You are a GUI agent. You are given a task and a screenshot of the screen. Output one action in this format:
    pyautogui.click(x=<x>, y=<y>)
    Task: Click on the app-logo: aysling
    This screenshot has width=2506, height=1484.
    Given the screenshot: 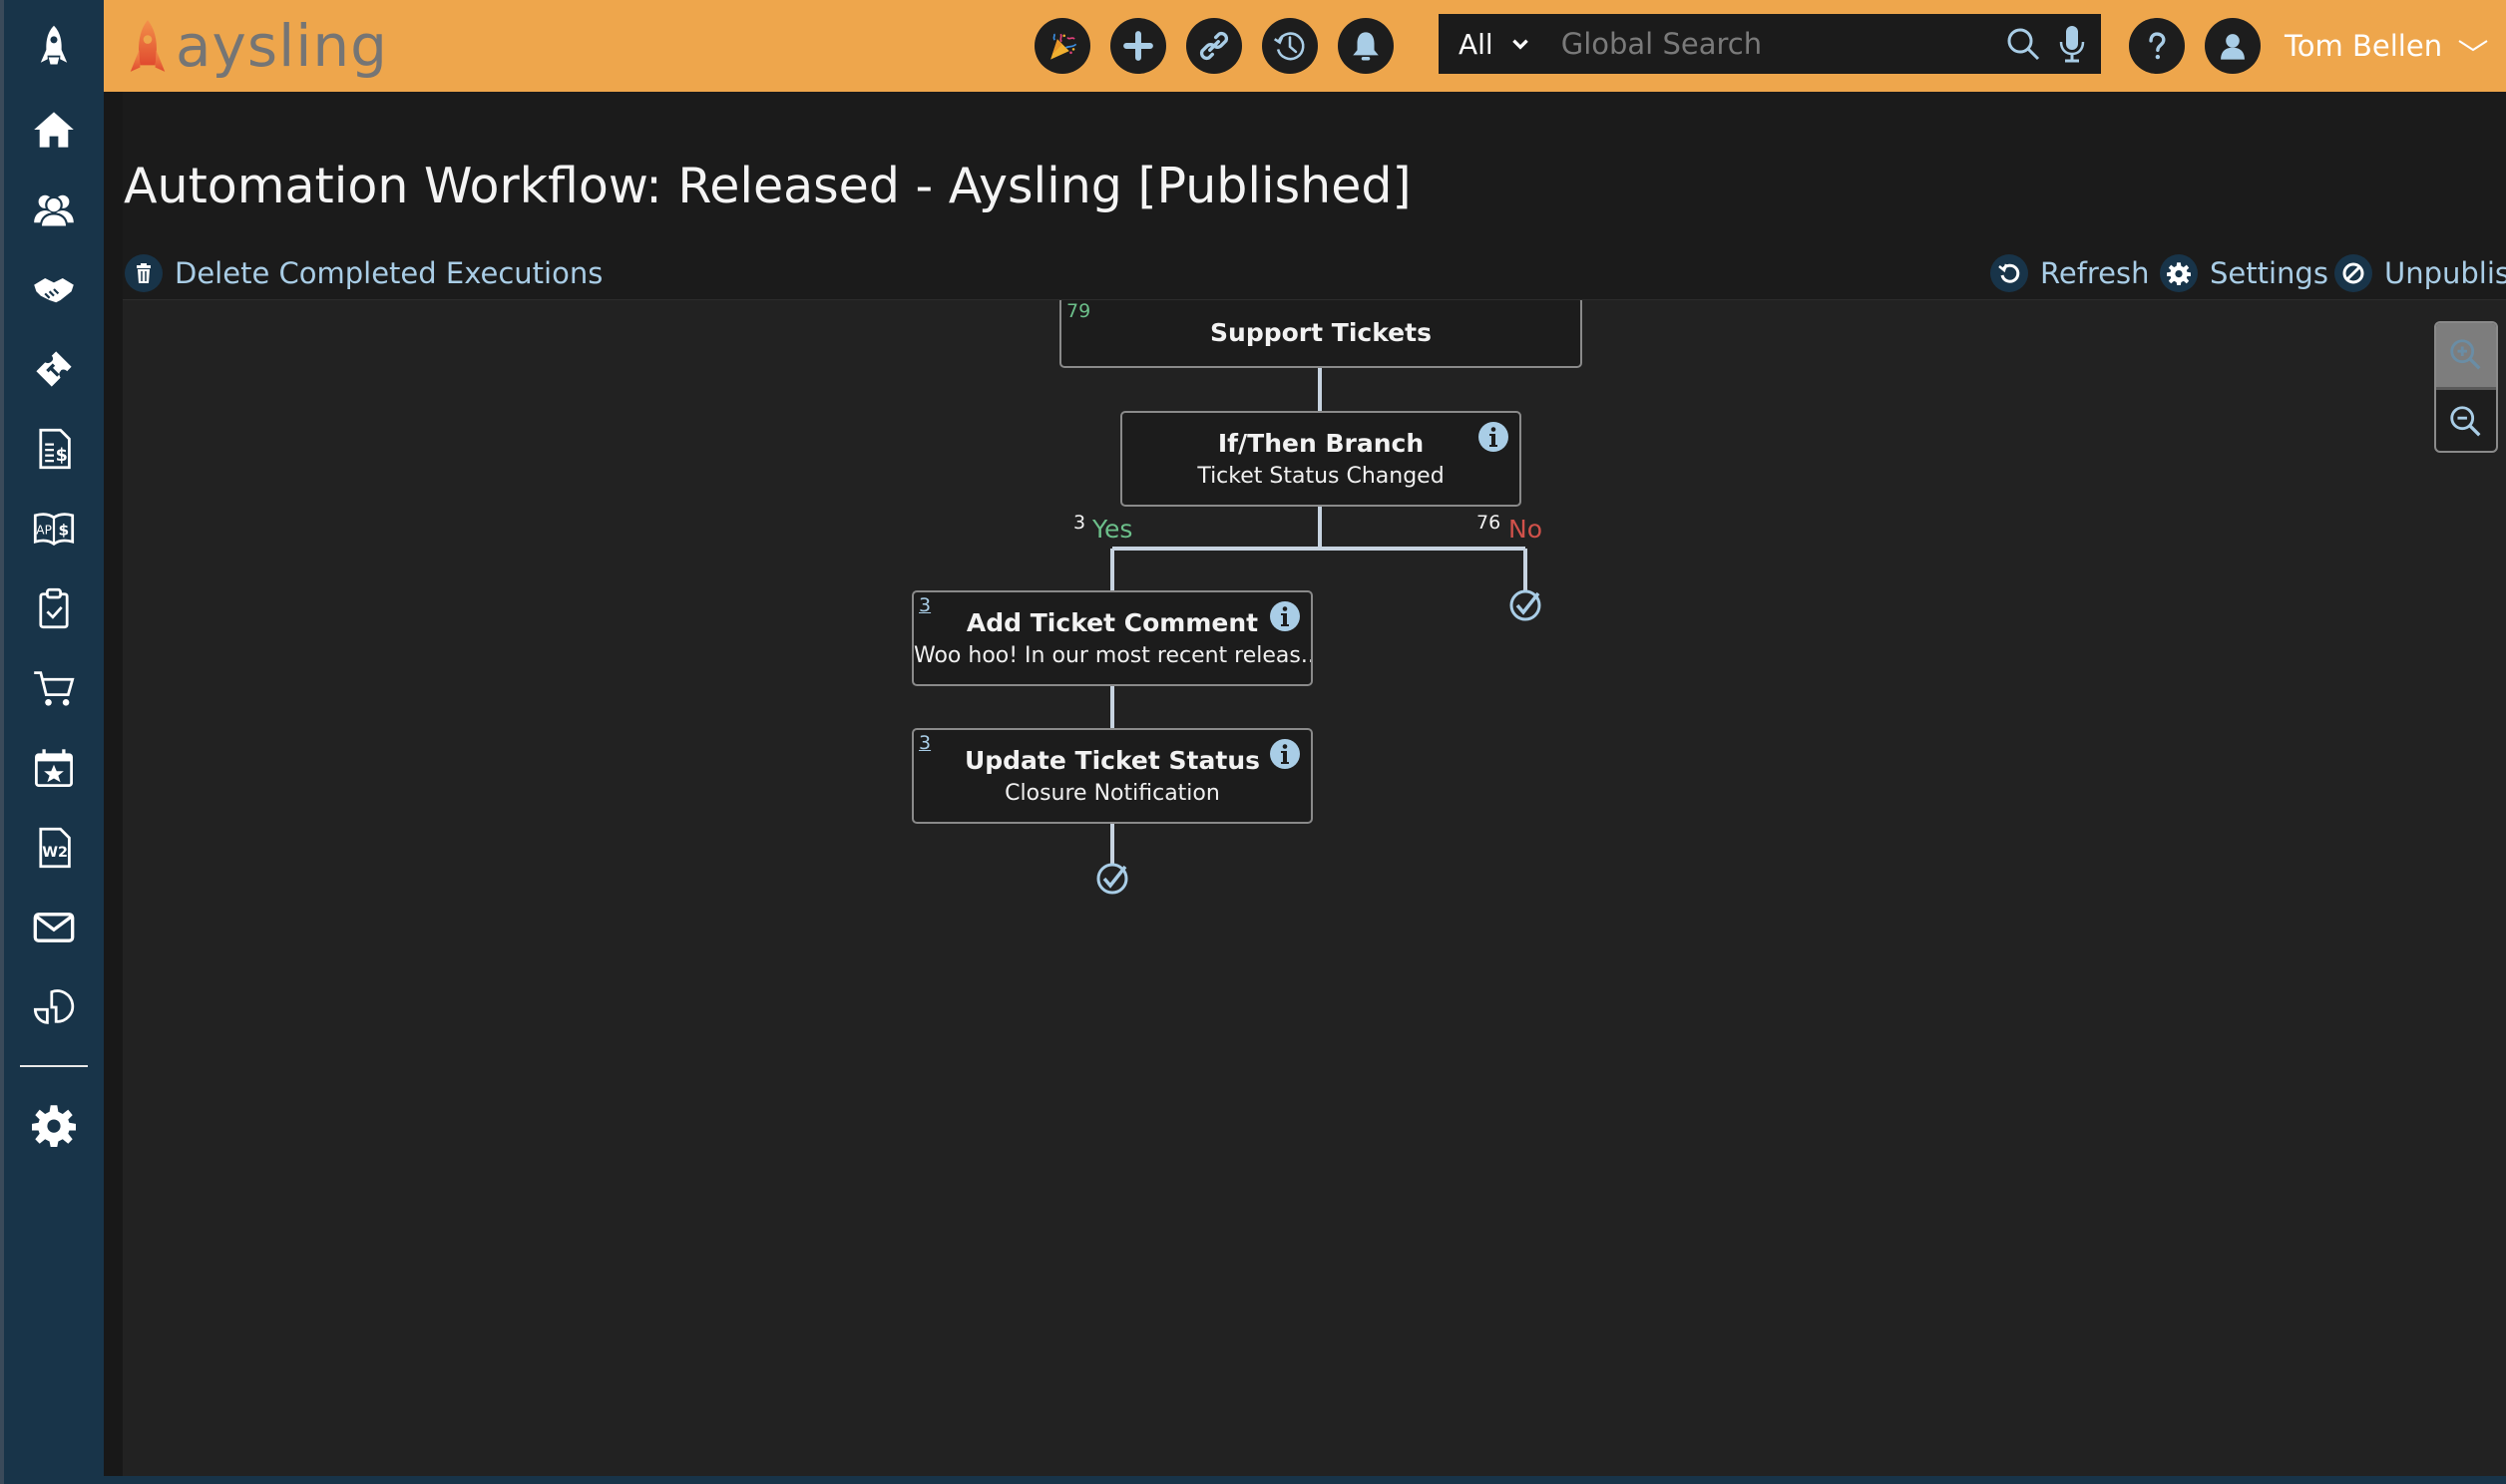 What is the action you would take?
    pyautogui.click(x=257, y=46)
    